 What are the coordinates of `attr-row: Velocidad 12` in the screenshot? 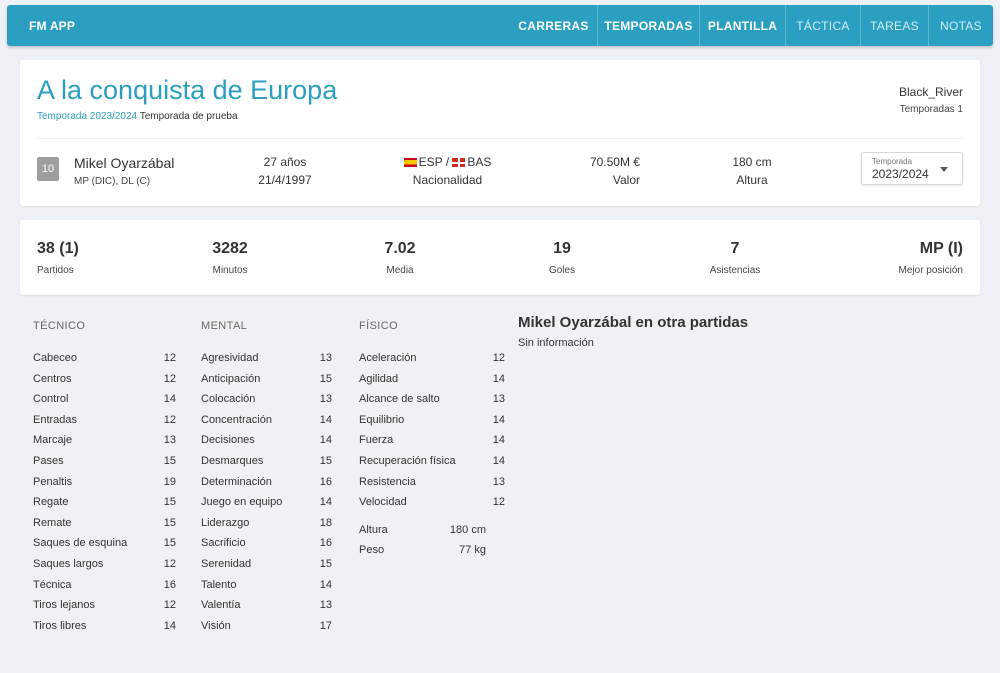 It's located at (432, 505).